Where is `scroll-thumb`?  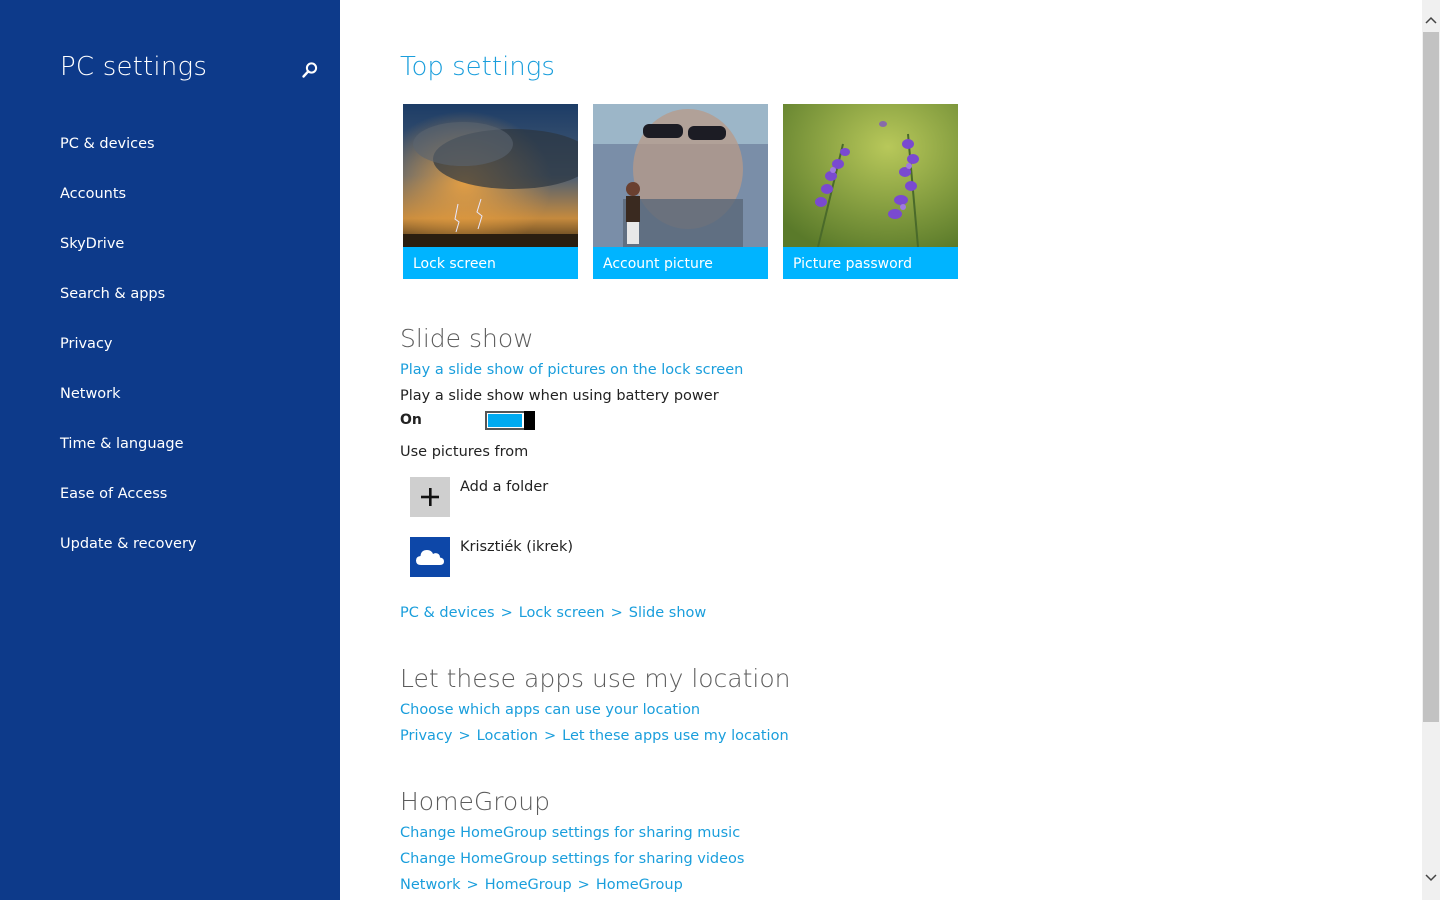
scroll-thumb is located at coordinates (1431, 377).